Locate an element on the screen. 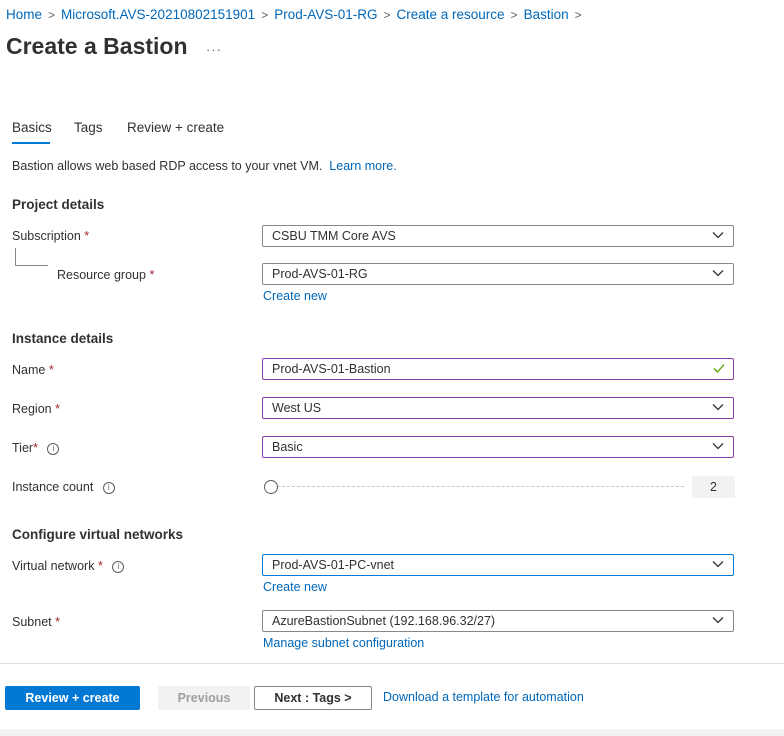 Image resolution: width=784 pixels, height=736 pixels. instance-count-value: 2 is located at coordinates (713, 487).